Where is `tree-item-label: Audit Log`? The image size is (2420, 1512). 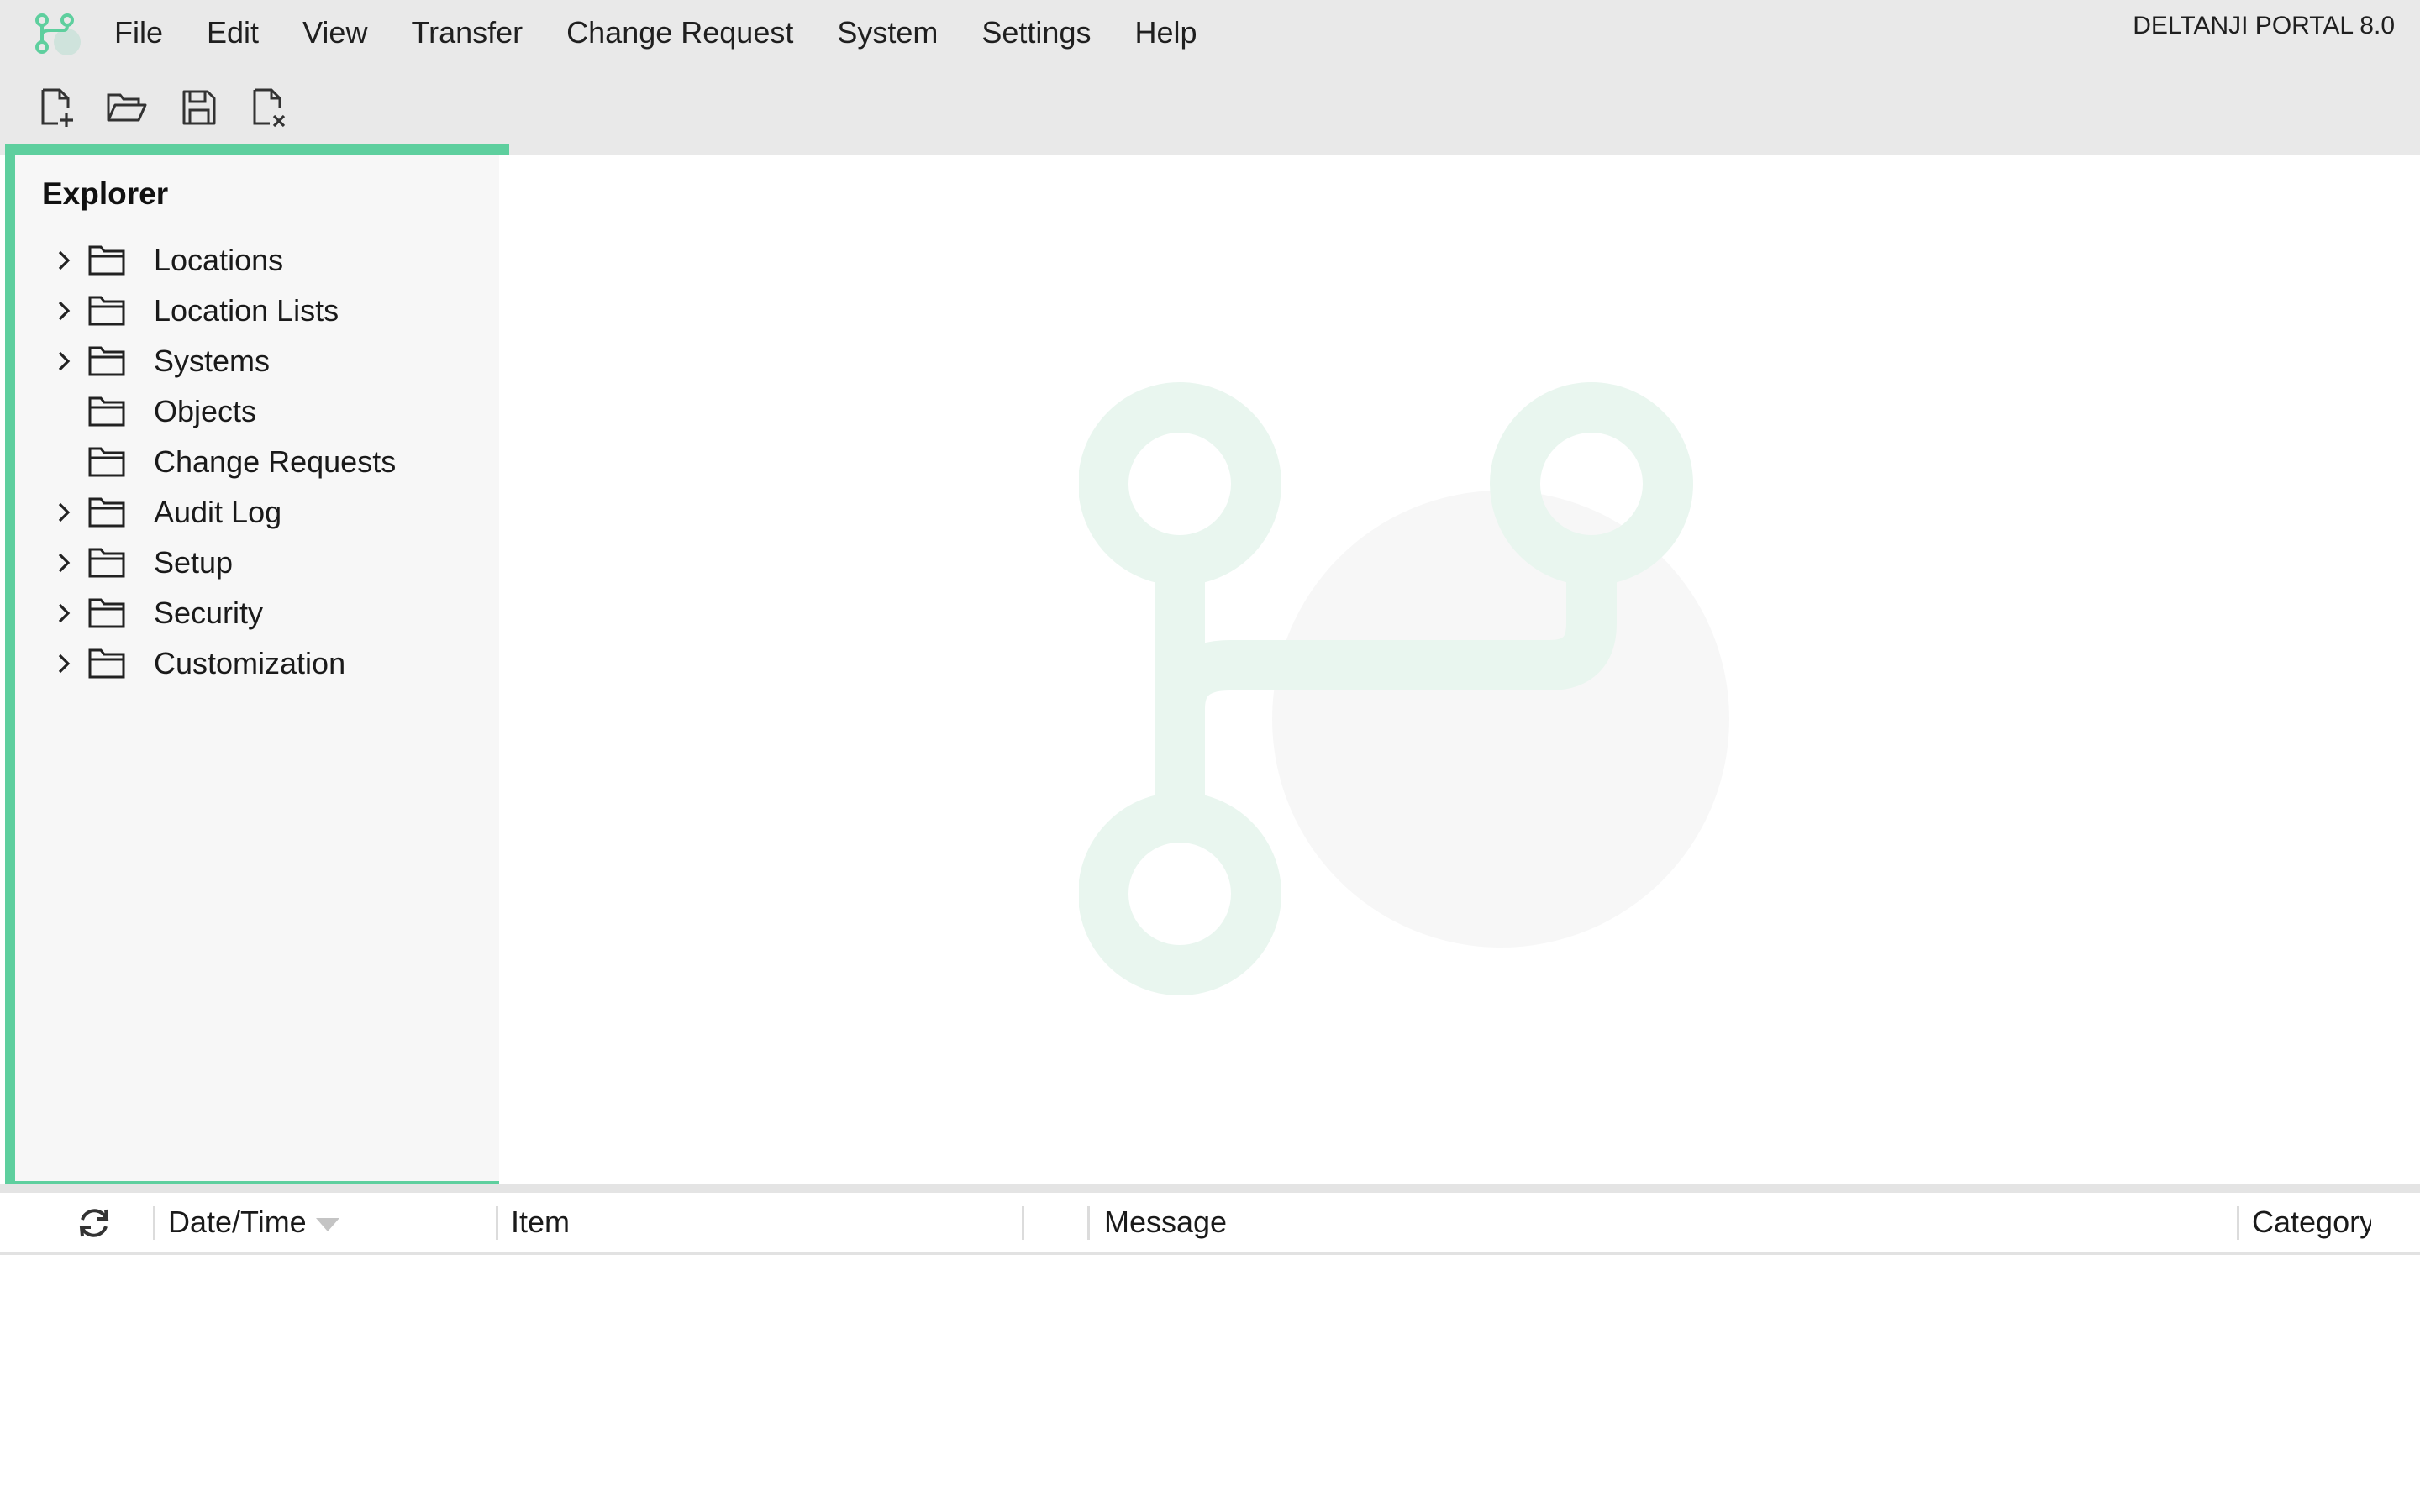 tree-item-label: Audit Log is located at coordinates (218, 512).